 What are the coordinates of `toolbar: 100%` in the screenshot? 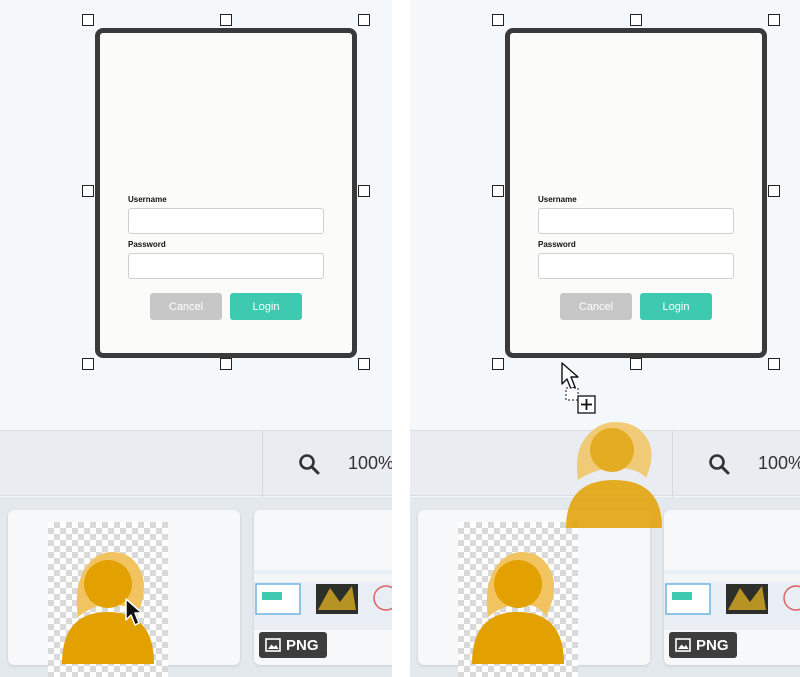 It's located at (196, 463).